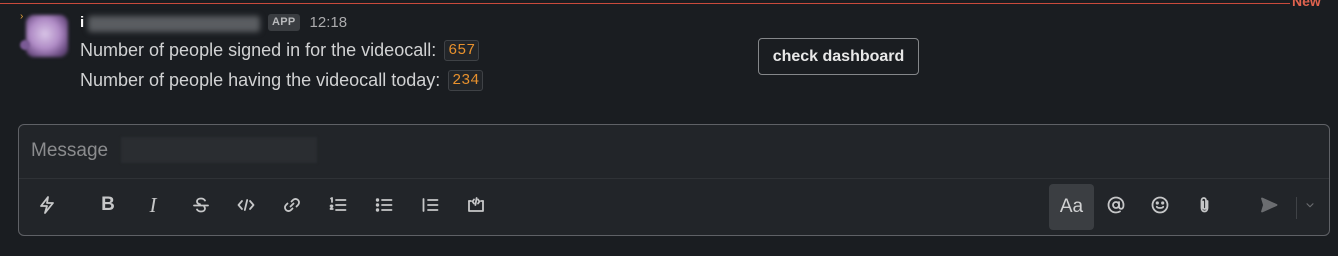 This screenshot has width=1338, height=256. I want to click on bold-icon: B, so click(108, 204).